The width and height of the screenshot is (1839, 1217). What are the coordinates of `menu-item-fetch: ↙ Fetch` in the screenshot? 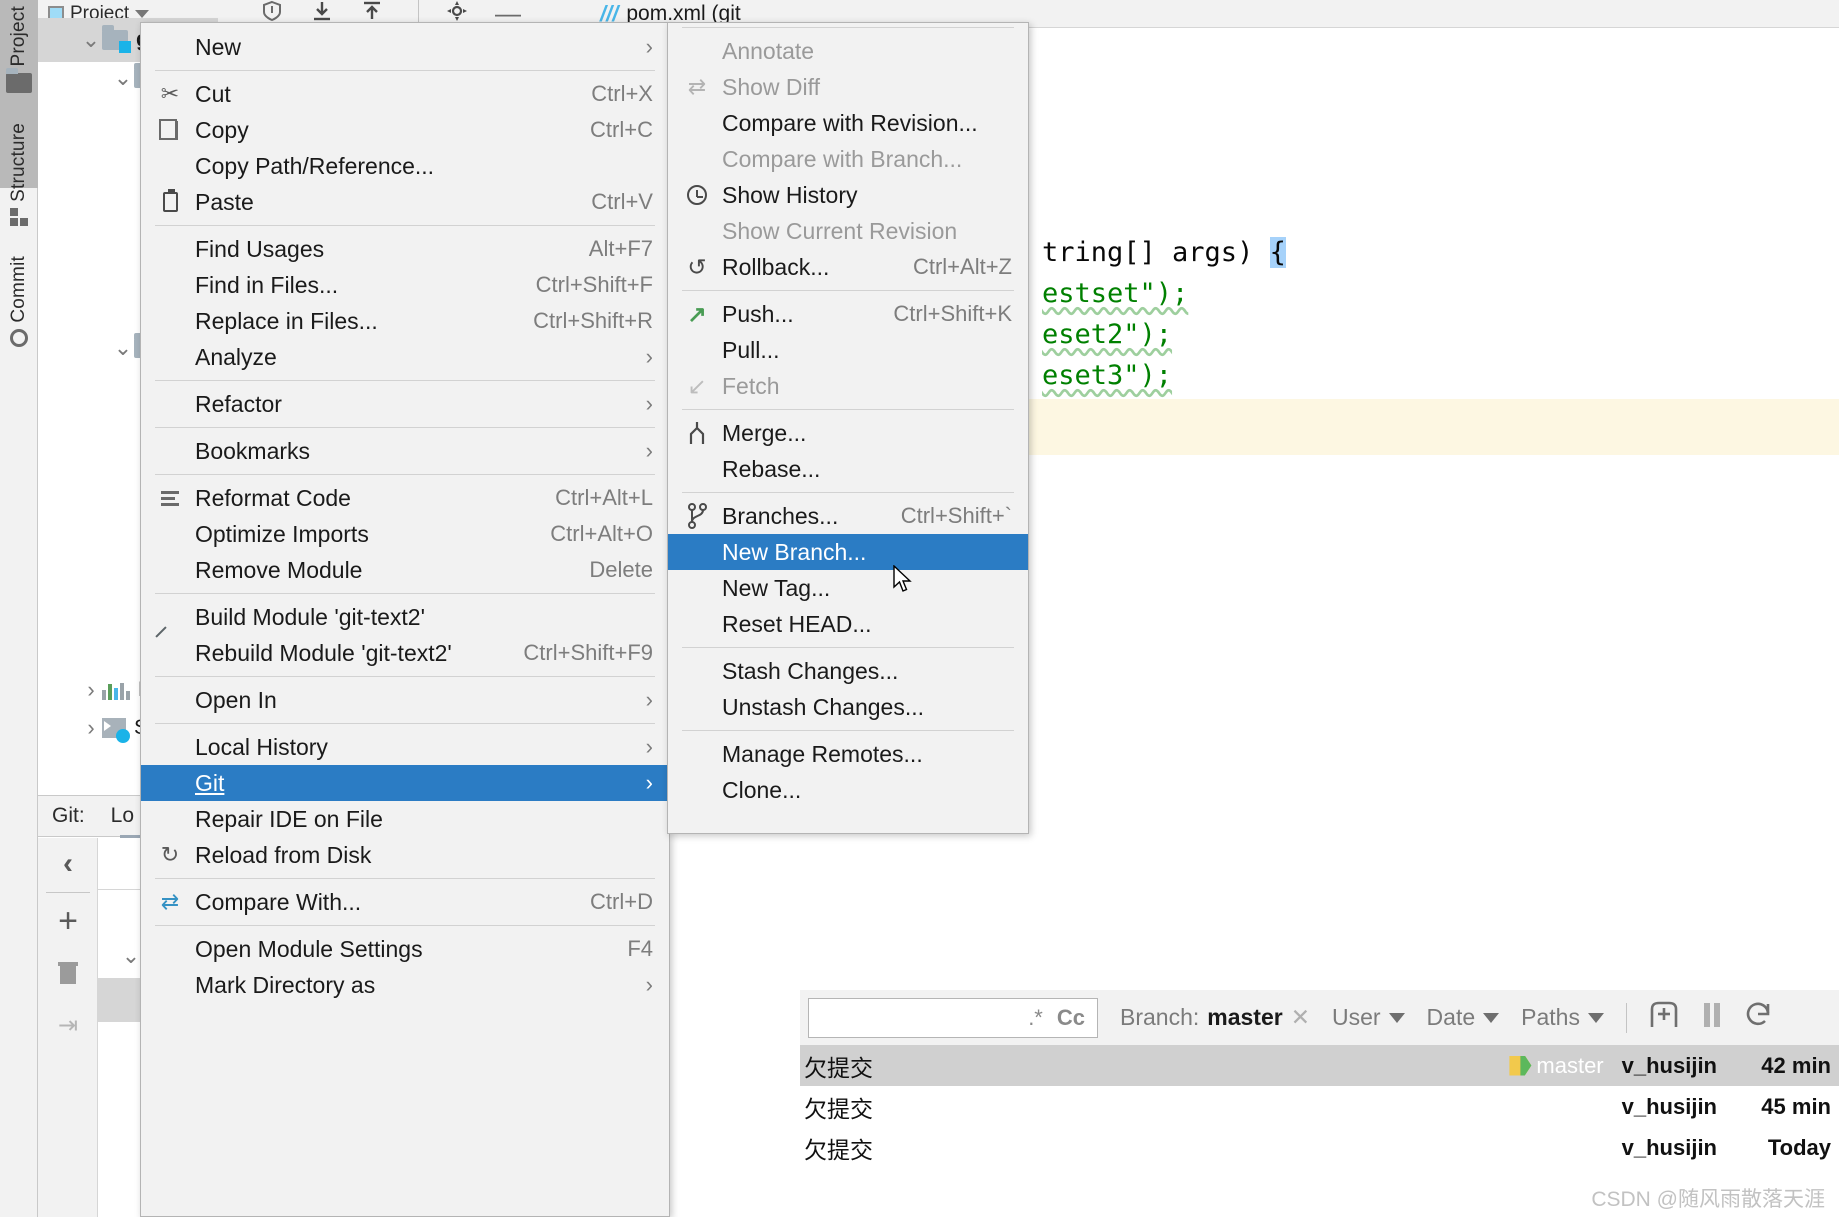 It's located at (848, 386).